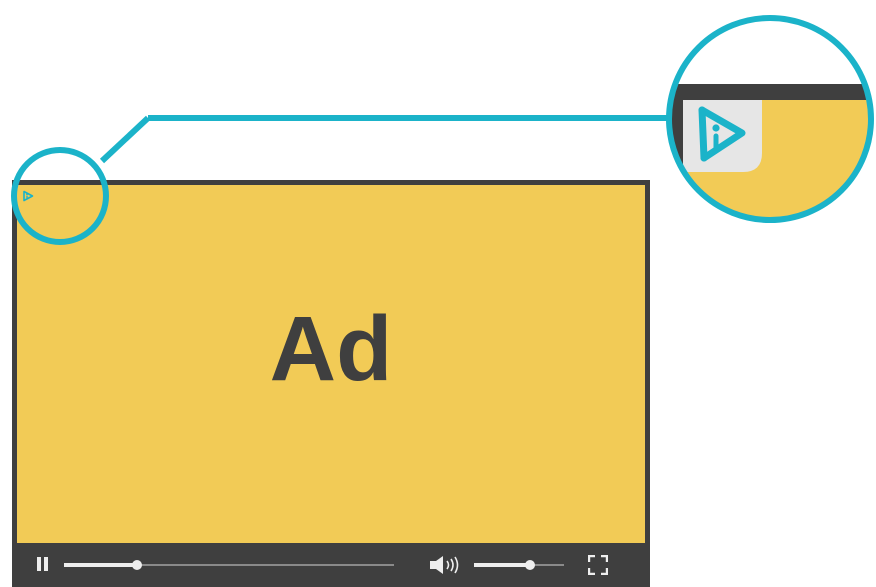  What do you see at coordinates (529, 565) in the screenshot?
I see `volume-handle` at bounding box center [529, 565].